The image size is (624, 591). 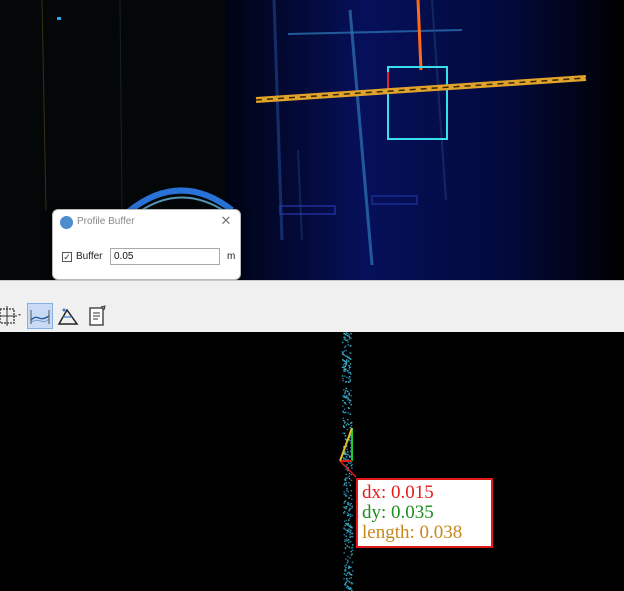 I want to click on buffer-label: Buffer, so click(x=89, y=256).